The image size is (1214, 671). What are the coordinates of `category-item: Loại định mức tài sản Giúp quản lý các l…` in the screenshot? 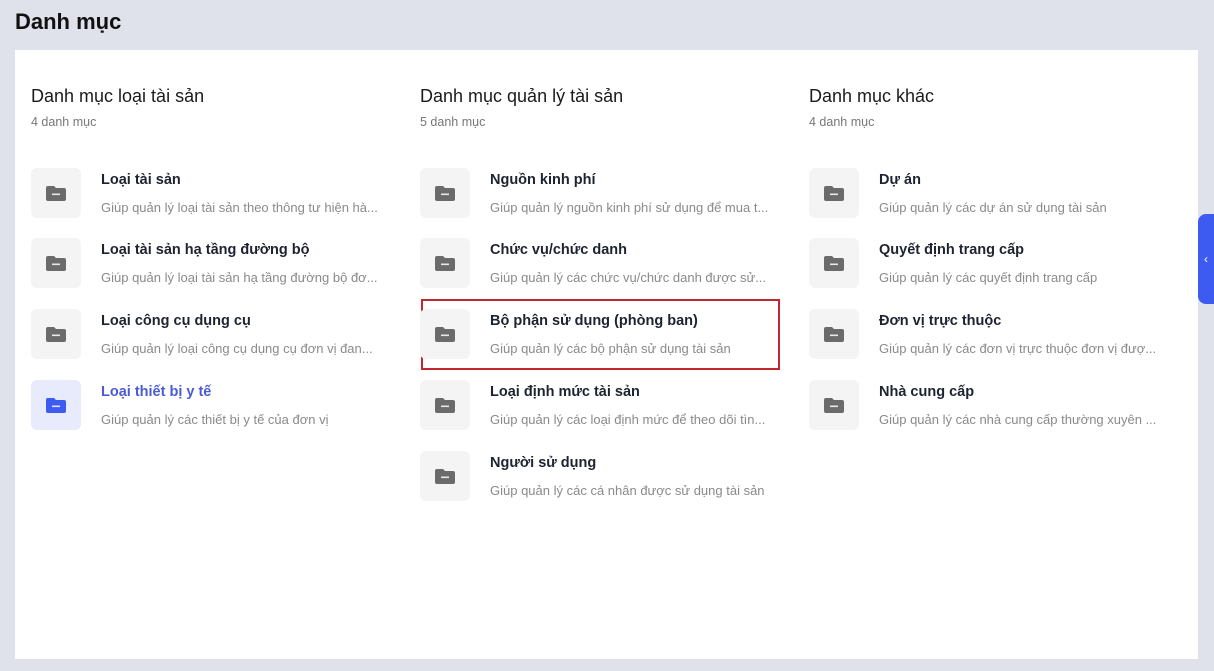 It's located at (600, 410).